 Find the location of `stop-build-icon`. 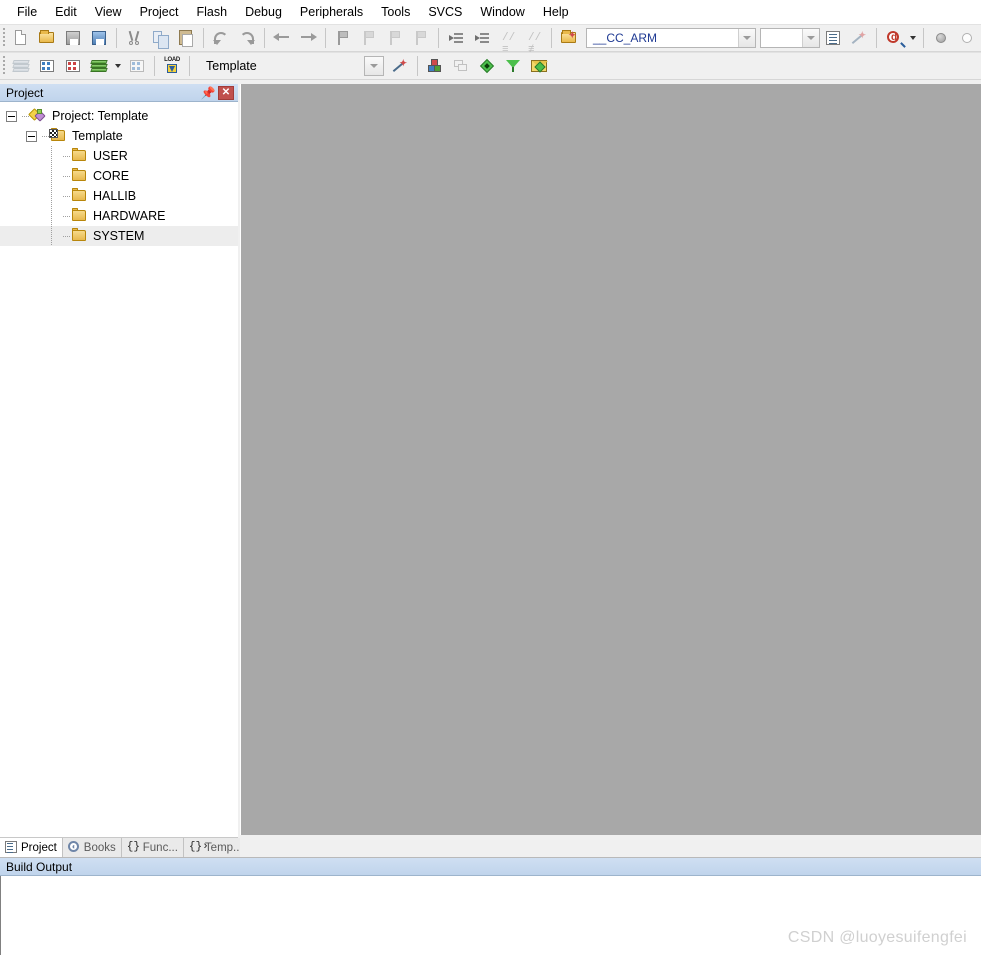

stop-build-icon is located at coordinates (137, 66).